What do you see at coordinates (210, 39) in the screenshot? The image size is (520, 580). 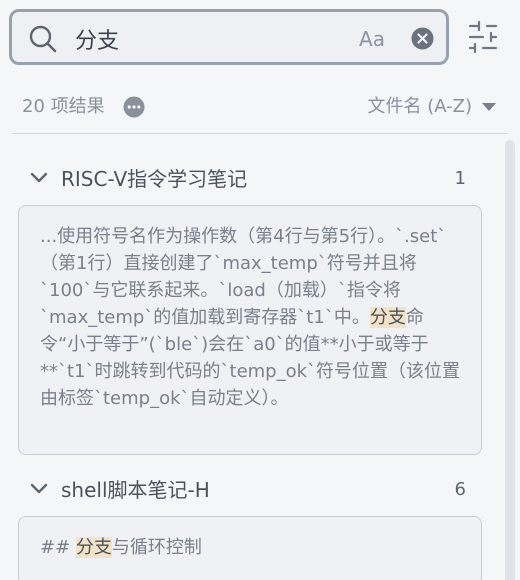 I see `search-input` at bounding box center [210, 39].